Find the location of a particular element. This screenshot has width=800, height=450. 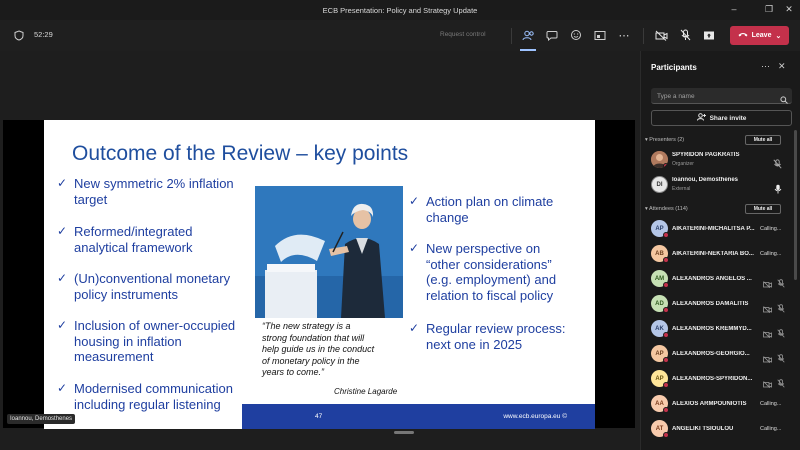

participant-role: Organizer is located at coordinates (683, 164).